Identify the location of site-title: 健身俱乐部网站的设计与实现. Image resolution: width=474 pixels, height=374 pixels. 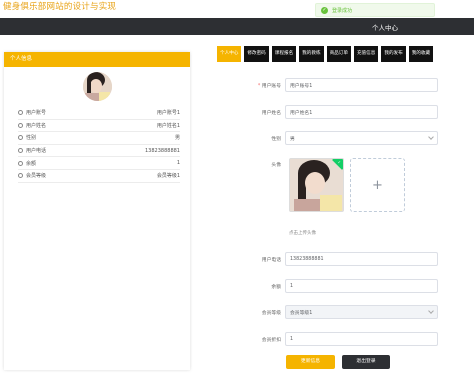
(60, 7).